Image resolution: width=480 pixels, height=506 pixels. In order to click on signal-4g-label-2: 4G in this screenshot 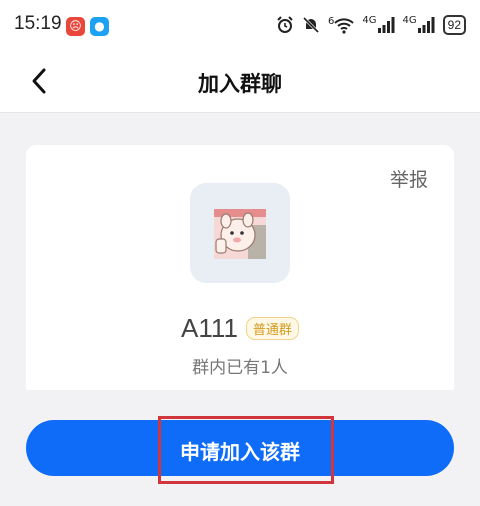, I will do `click(409, 20)`.